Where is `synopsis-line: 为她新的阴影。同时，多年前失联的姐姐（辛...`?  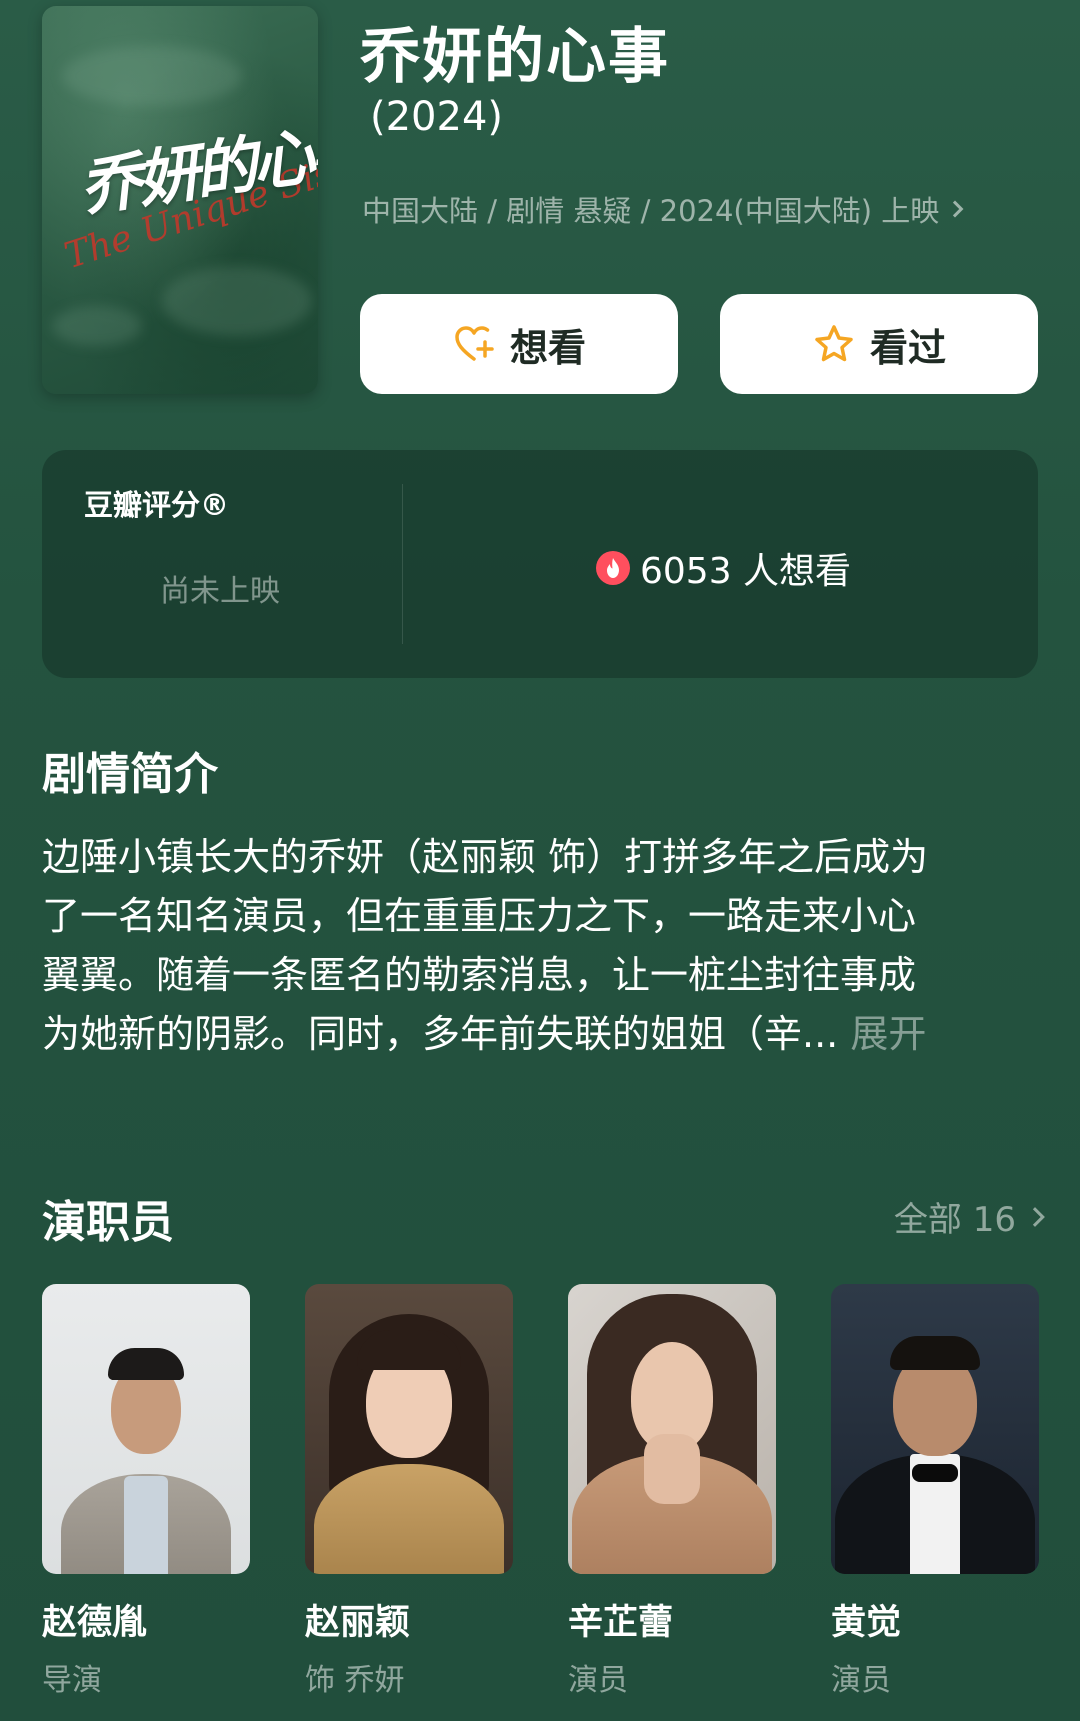
synopsis-line: 为她新的阴影。同时，多年前失联的姐姐（辛... is located at coordinates (440, 1034).